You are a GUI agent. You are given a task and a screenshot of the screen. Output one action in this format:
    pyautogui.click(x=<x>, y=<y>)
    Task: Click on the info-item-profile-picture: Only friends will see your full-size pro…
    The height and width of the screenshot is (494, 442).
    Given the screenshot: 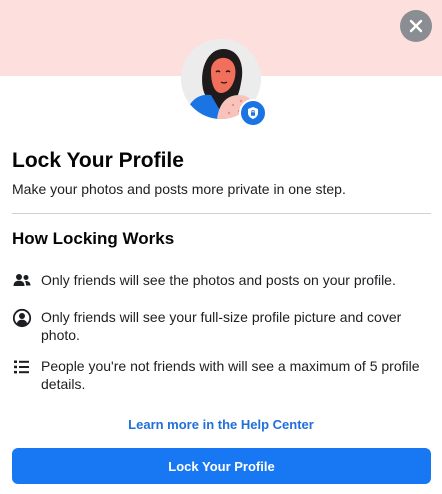 What is the action you would take?
    pyautogui.click(x=217, y=326)
    